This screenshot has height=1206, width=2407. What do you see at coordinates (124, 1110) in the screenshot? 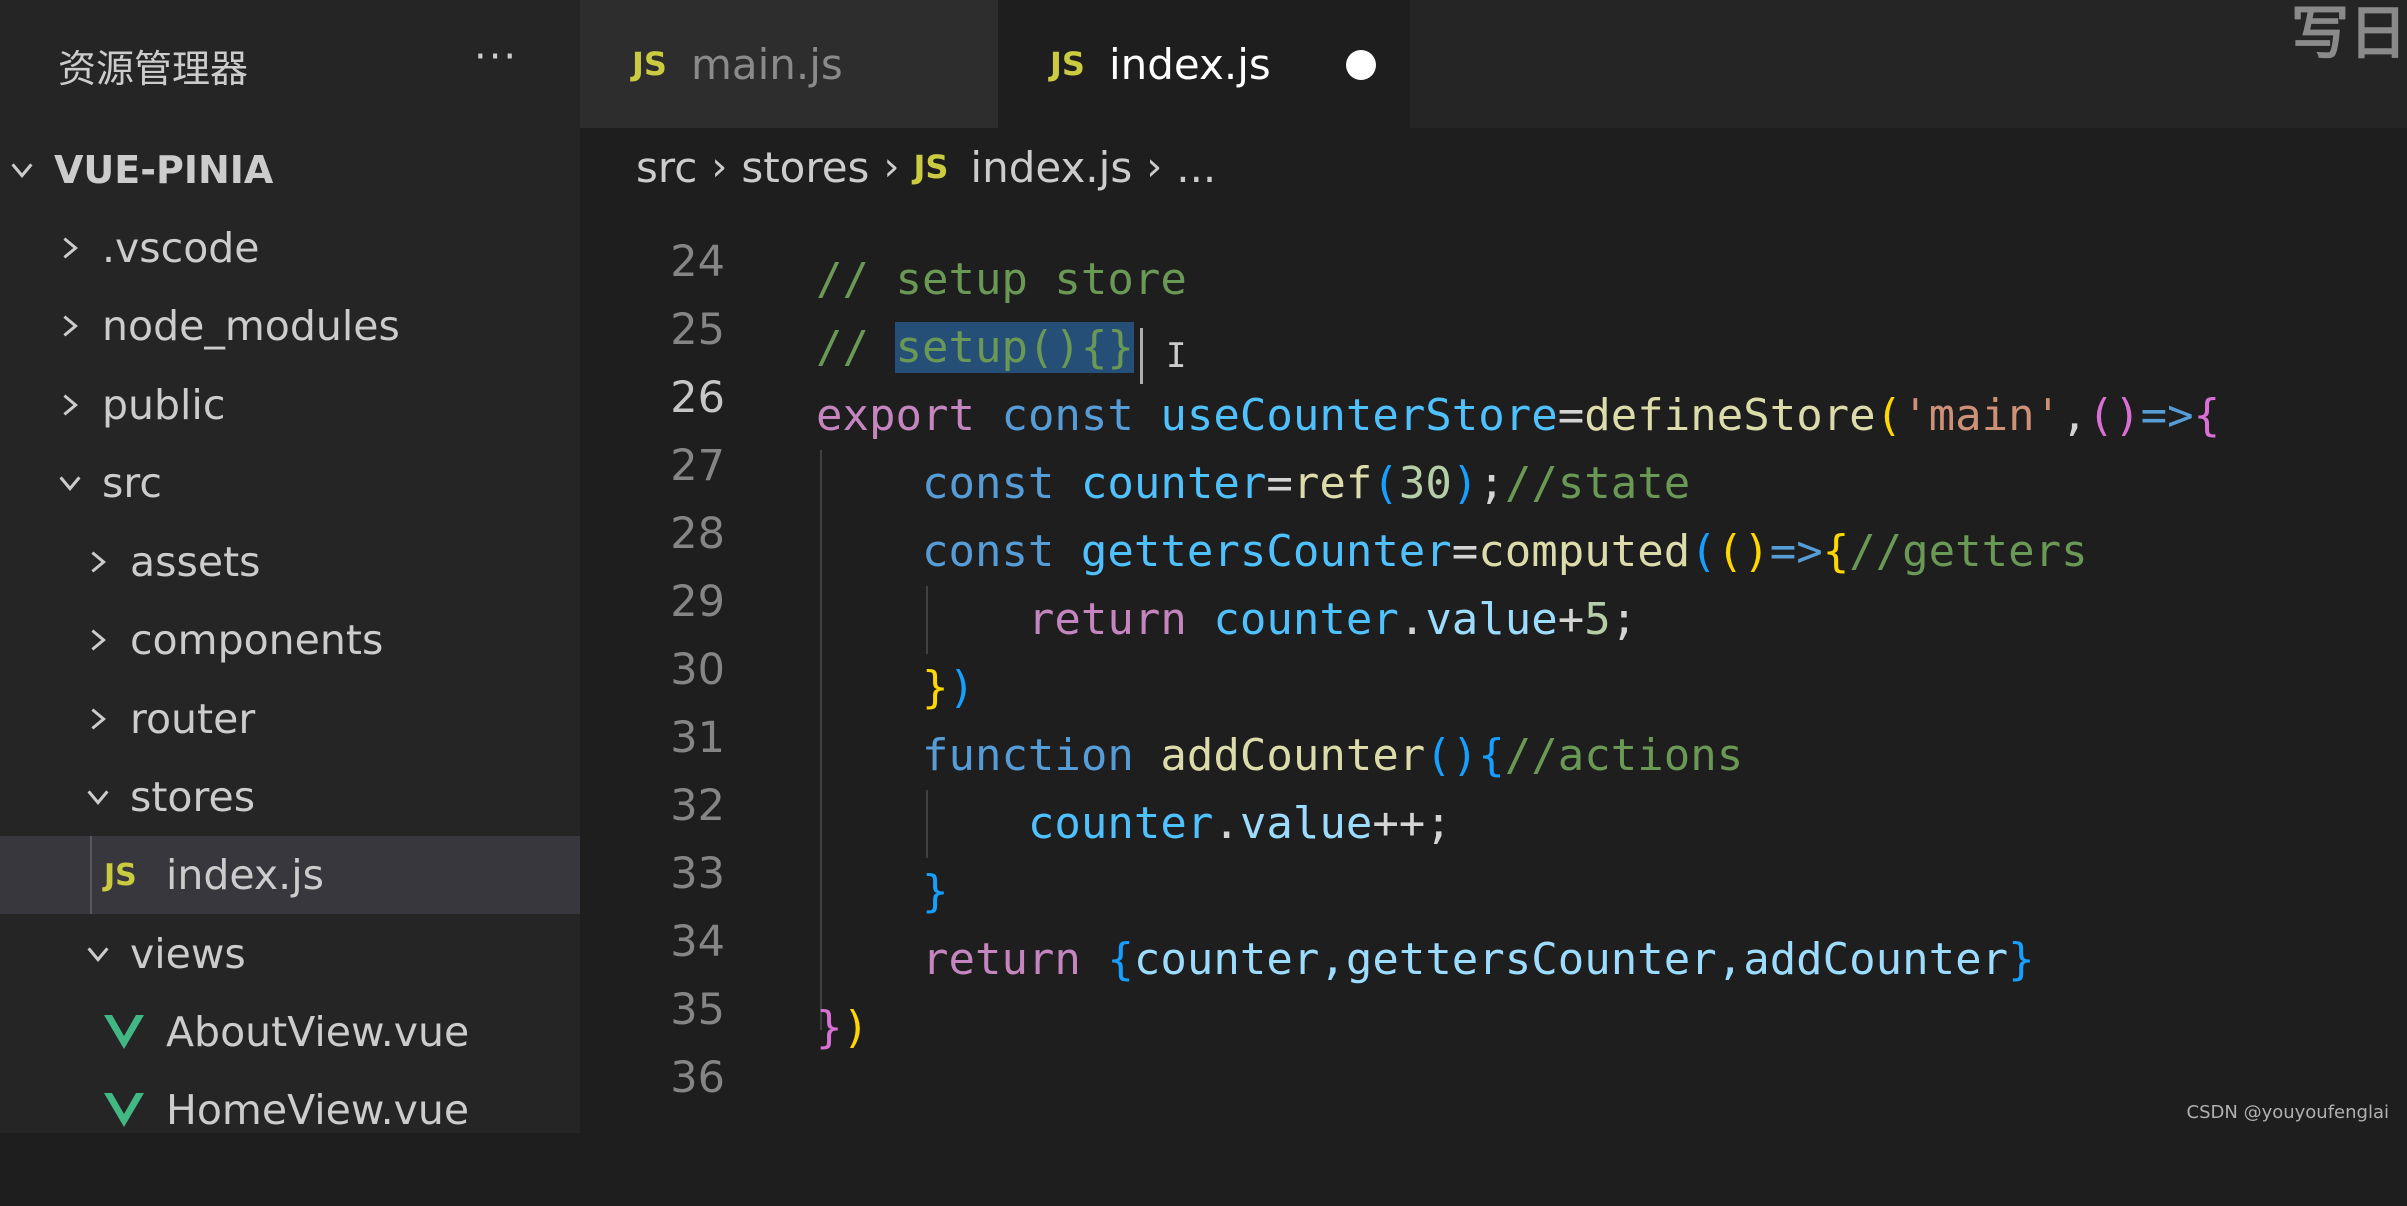
I see `vue-file-icon` at bounding box center [124, 1110].